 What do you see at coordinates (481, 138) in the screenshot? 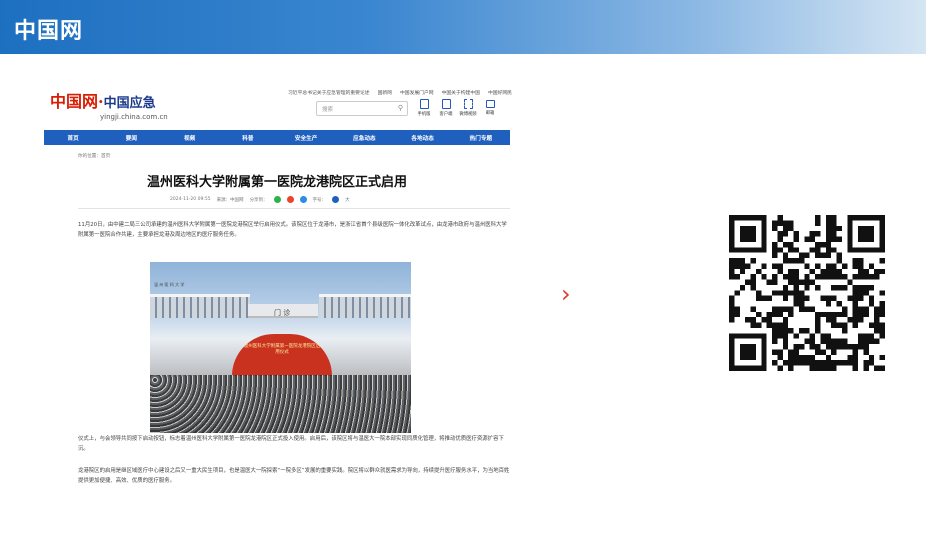
I see `nav-item-topics: 热门专题` at bounding box center [481, 138].